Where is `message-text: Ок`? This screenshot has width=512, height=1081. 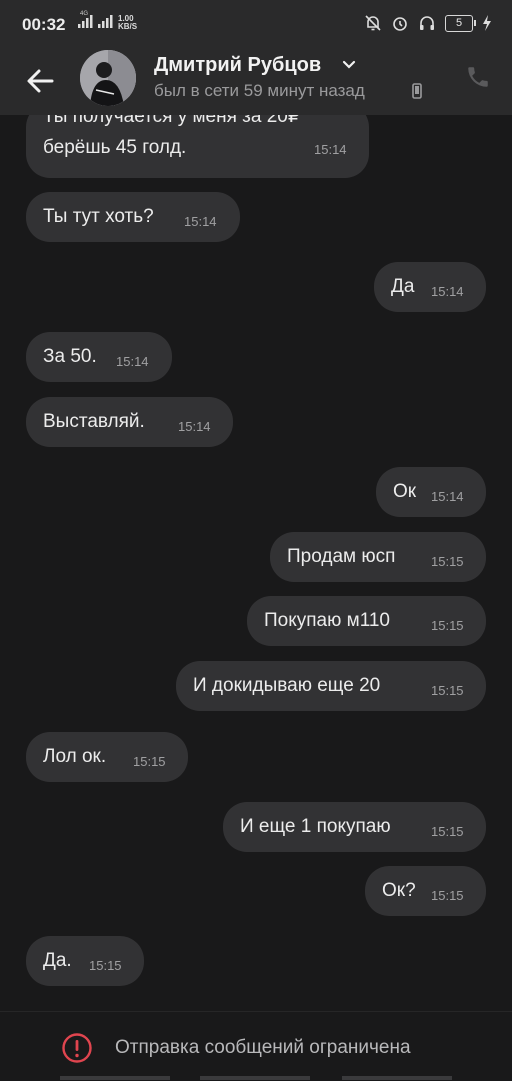
message-text: Ок is located at coordinates (405, 491).